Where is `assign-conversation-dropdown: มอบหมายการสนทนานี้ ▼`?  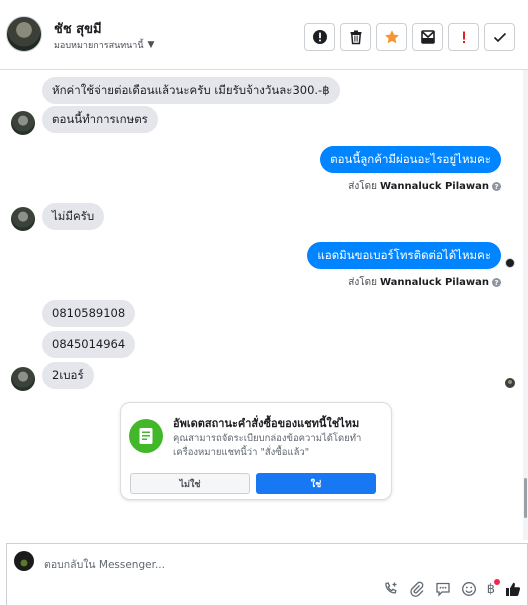 assign-conversation-dropdown: มอบหมายการสนทนานี้ ▼ is located at coordinates (104, 45).